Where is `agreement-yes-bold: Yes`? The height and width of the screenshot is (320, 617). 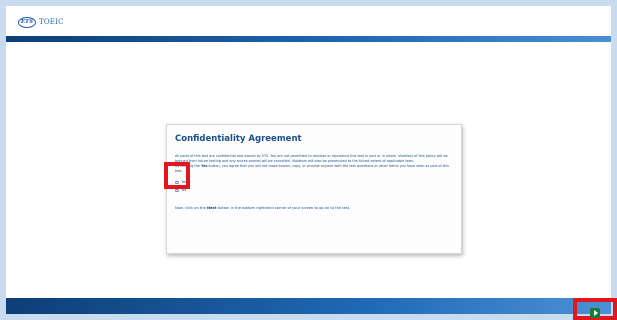
agreement-yes-bold: Yes is located at coordinates (204, 166).